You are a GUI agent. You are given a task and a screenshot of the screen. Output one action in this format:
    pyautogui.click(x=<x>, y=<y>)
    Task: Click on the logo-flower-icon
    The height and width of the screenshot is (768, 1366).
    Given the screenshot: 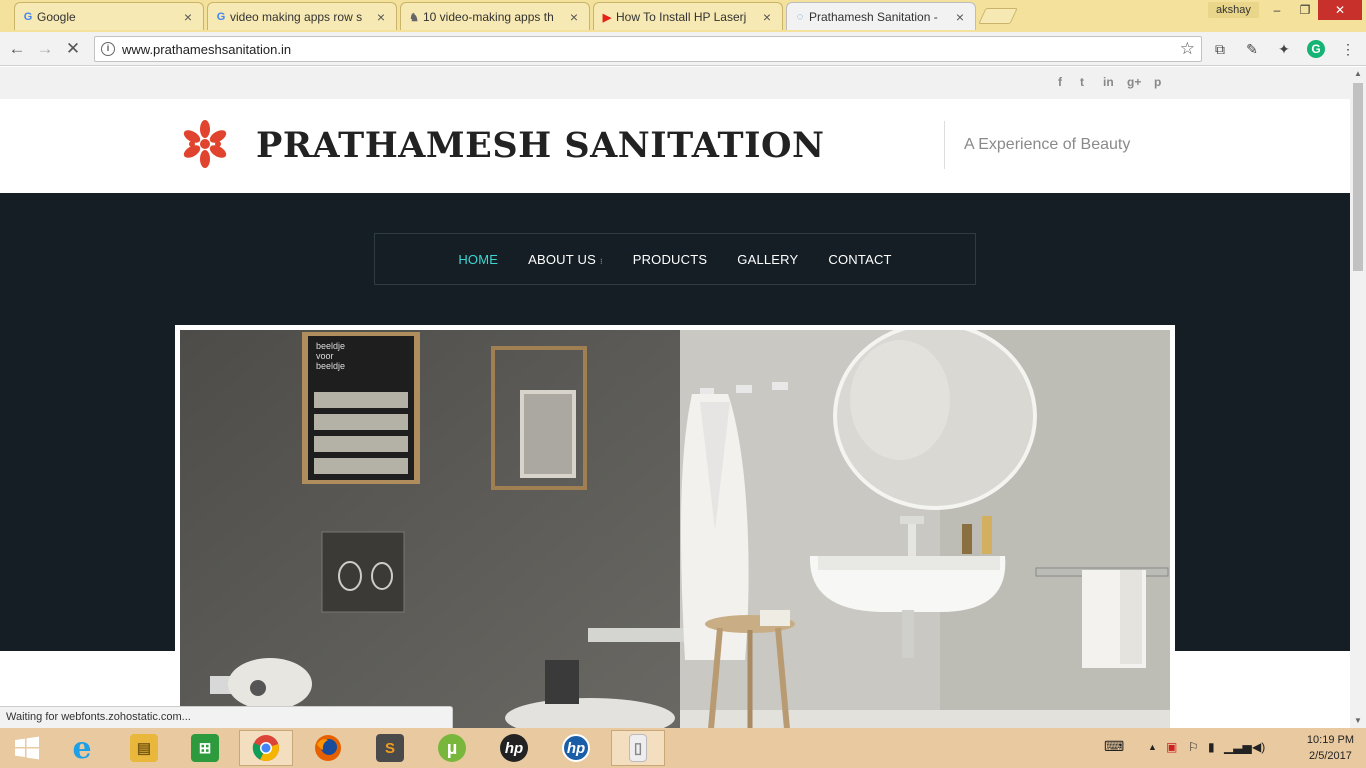 What is the action you would take?
    pyautogui.click(x=205, y=144)
    